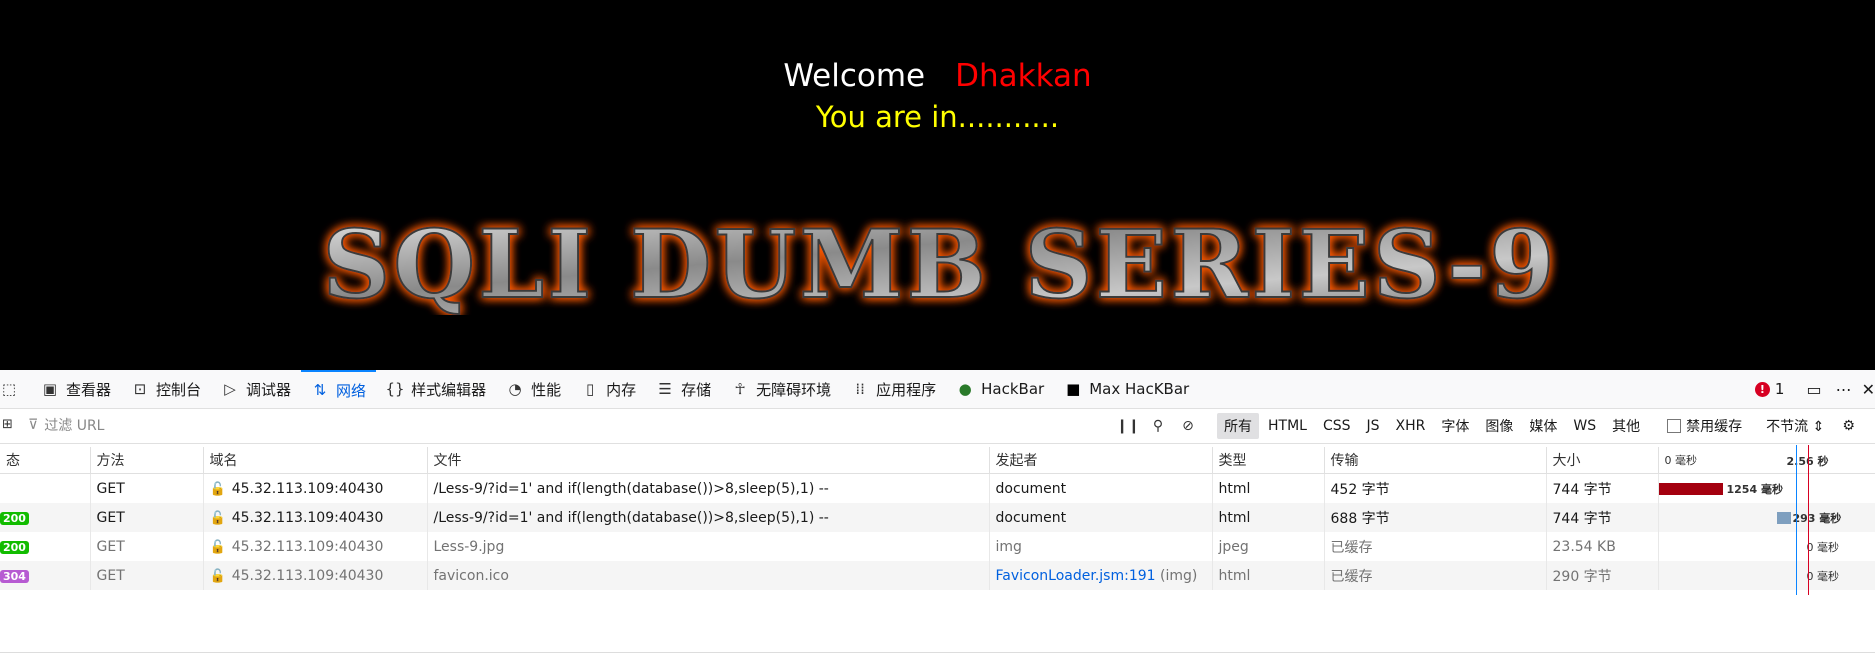 The height and width of the screenshot is (660, 1875). What do you see at coordinates (1455, 426) in the screenshot?
I see `filter-fonts: 字体` at bounding box center [1455, 426].